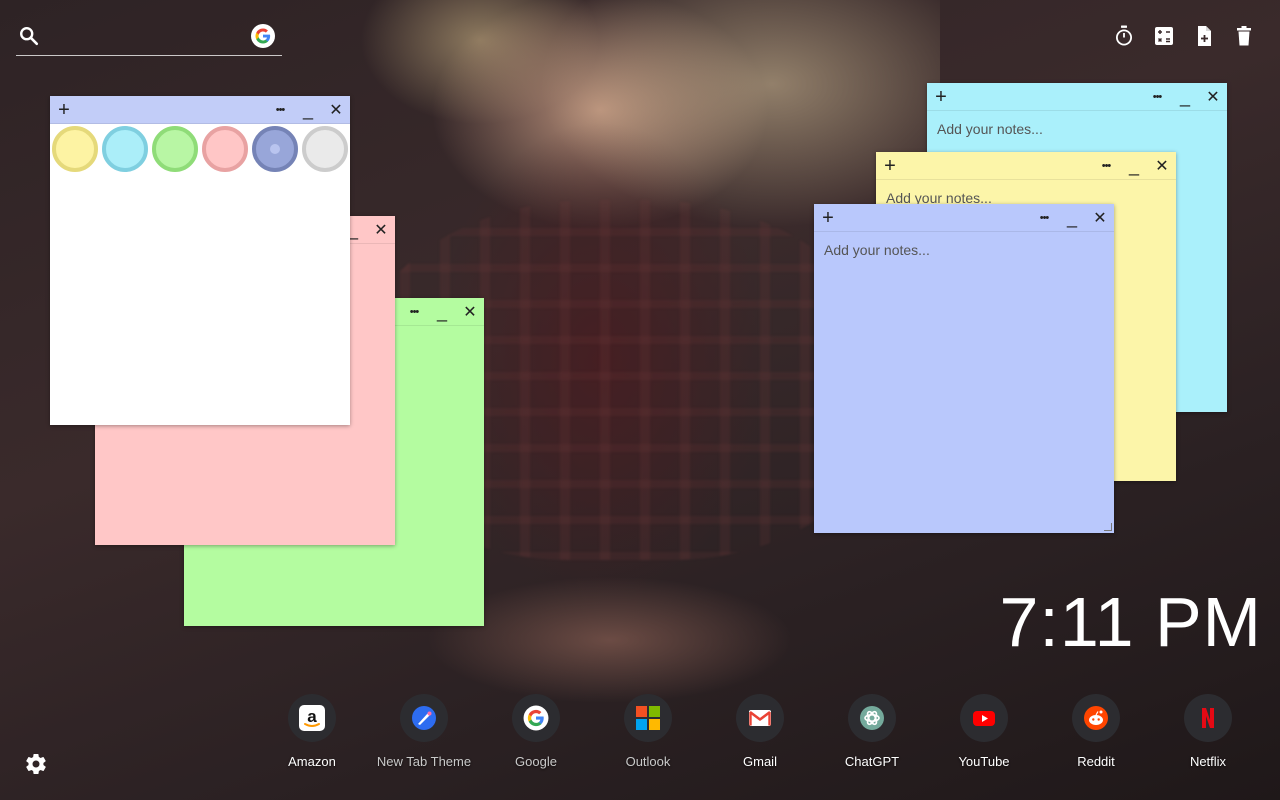 This screenshot has height=800, width=1280. I want to click on search-input, so click(152, 37).